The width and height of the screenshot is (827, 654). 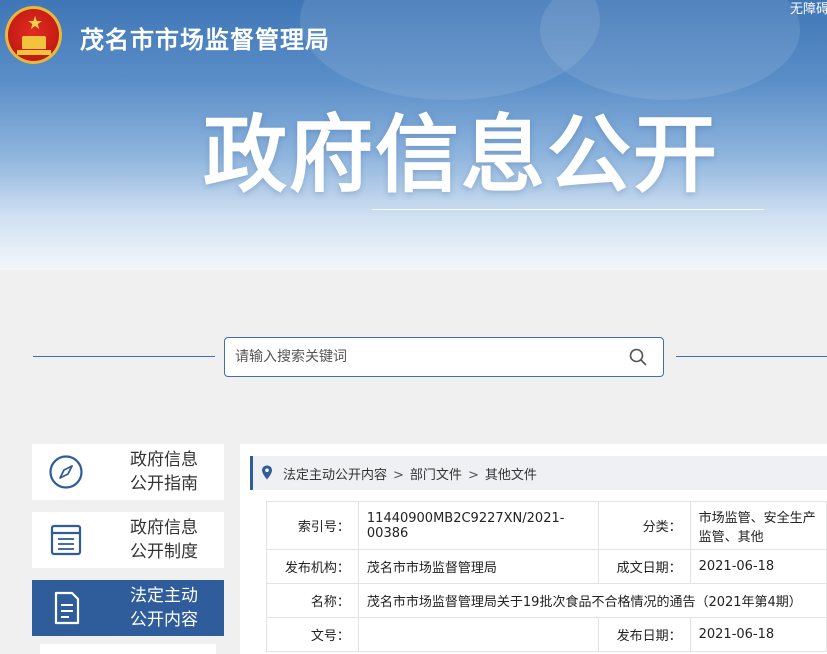 I want to click on meta-value, so click(x=478, y=634).